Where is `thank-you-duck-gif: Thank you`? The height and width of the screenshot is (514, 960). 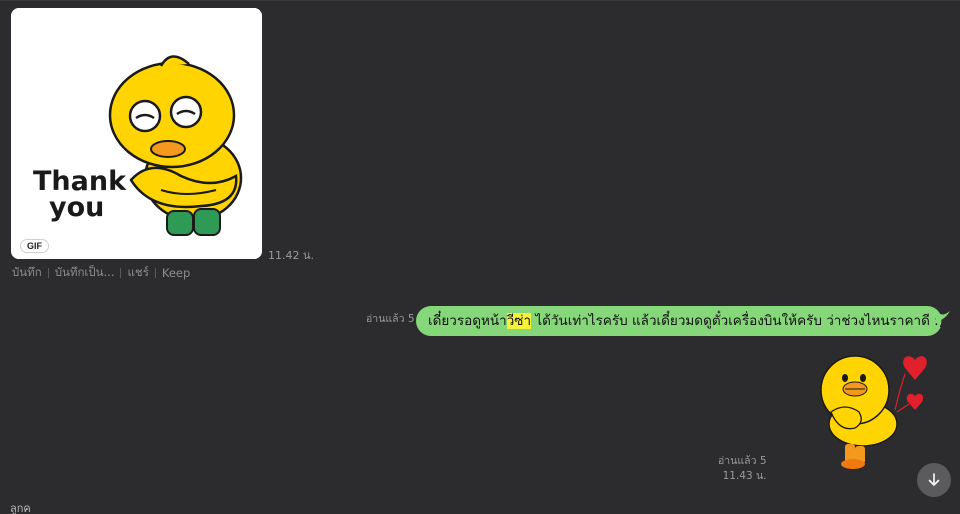 thank-you-duck-gif: Thank you is located at coordinates (136, 133).